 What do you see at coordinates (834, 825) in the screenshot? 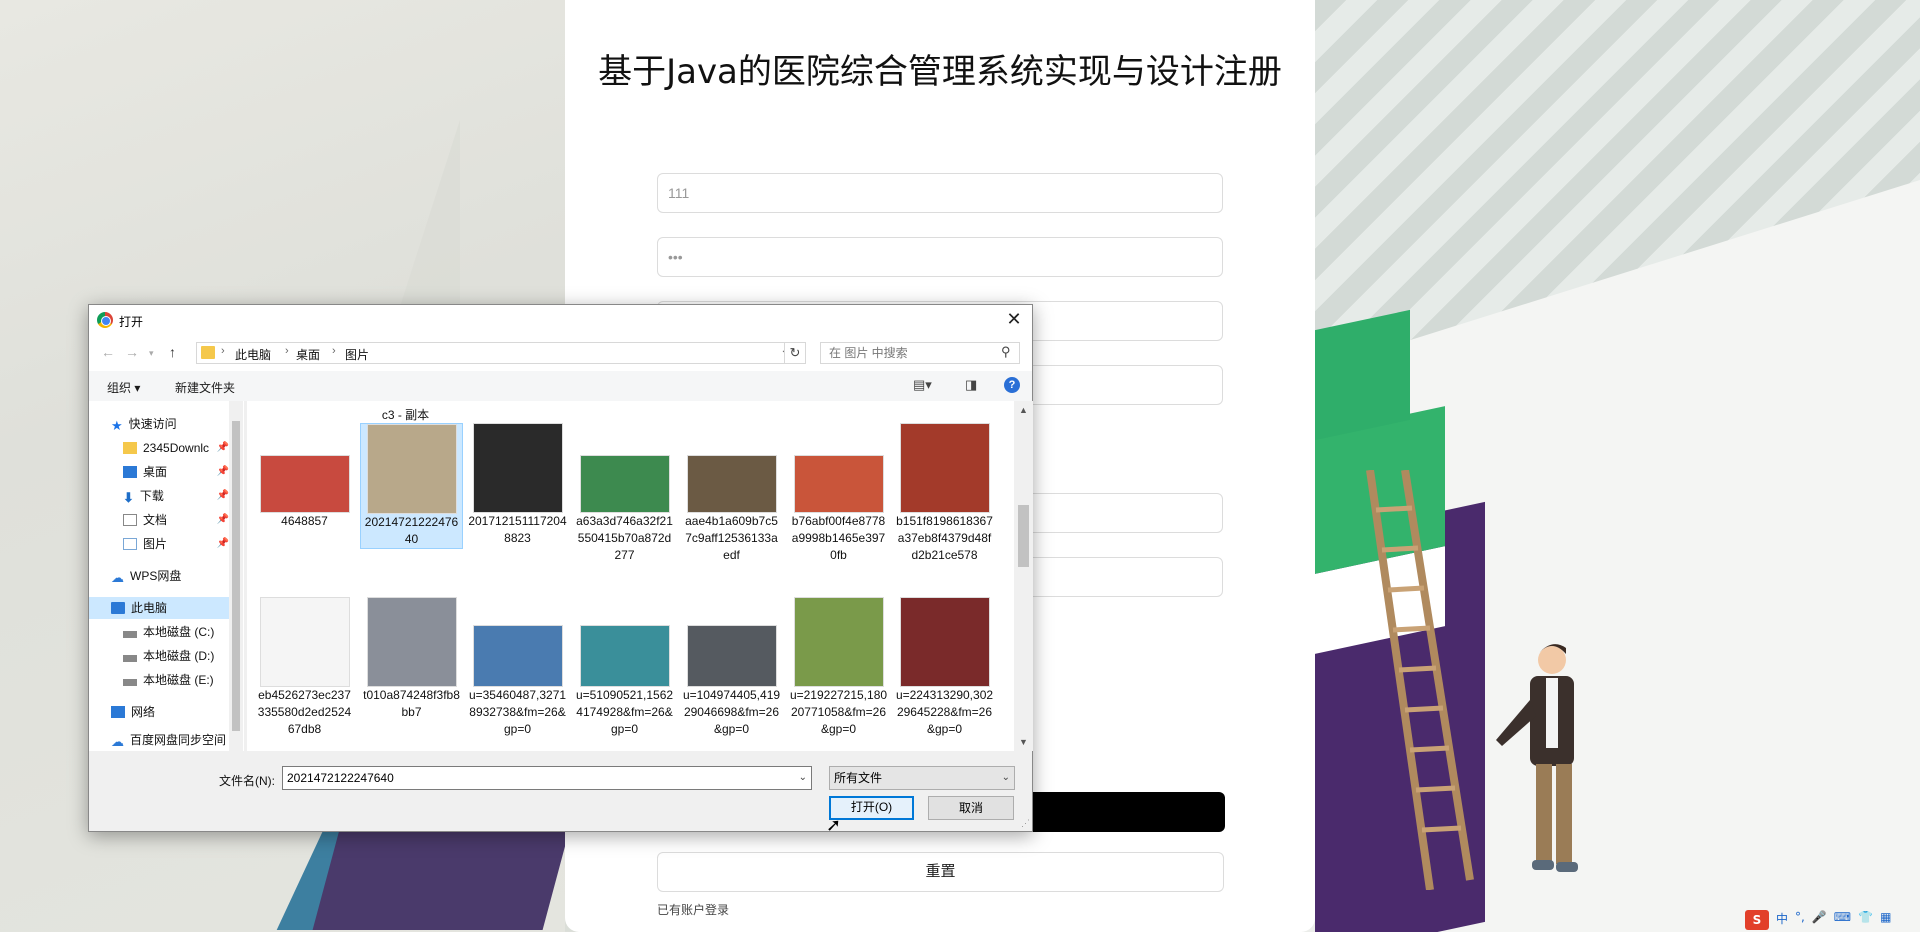
I see `mouse-cursor-icon: ➚` at bounding box center [834, 825].